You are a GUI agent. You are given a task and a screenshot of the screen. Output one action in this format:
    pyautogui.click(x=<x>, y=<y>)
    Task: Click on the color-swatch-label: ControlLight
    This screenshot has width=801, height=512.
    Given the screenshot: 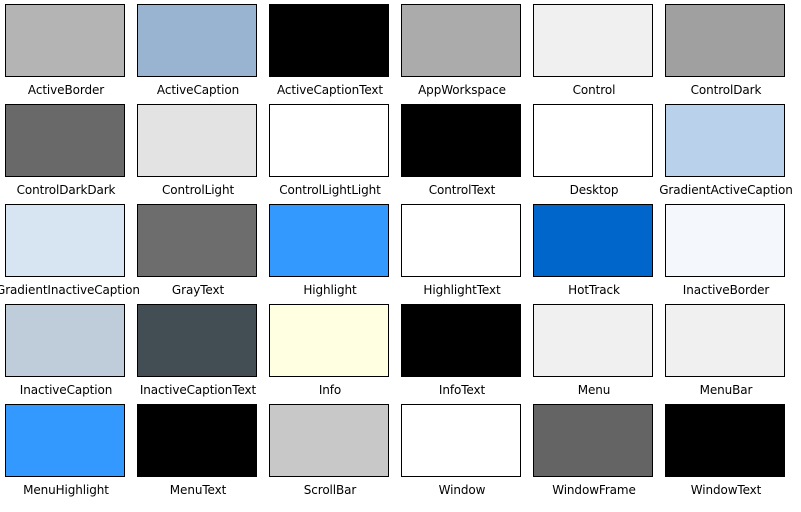 What is the action you would take?
    pyautogui.click(x=198, y=190)
    